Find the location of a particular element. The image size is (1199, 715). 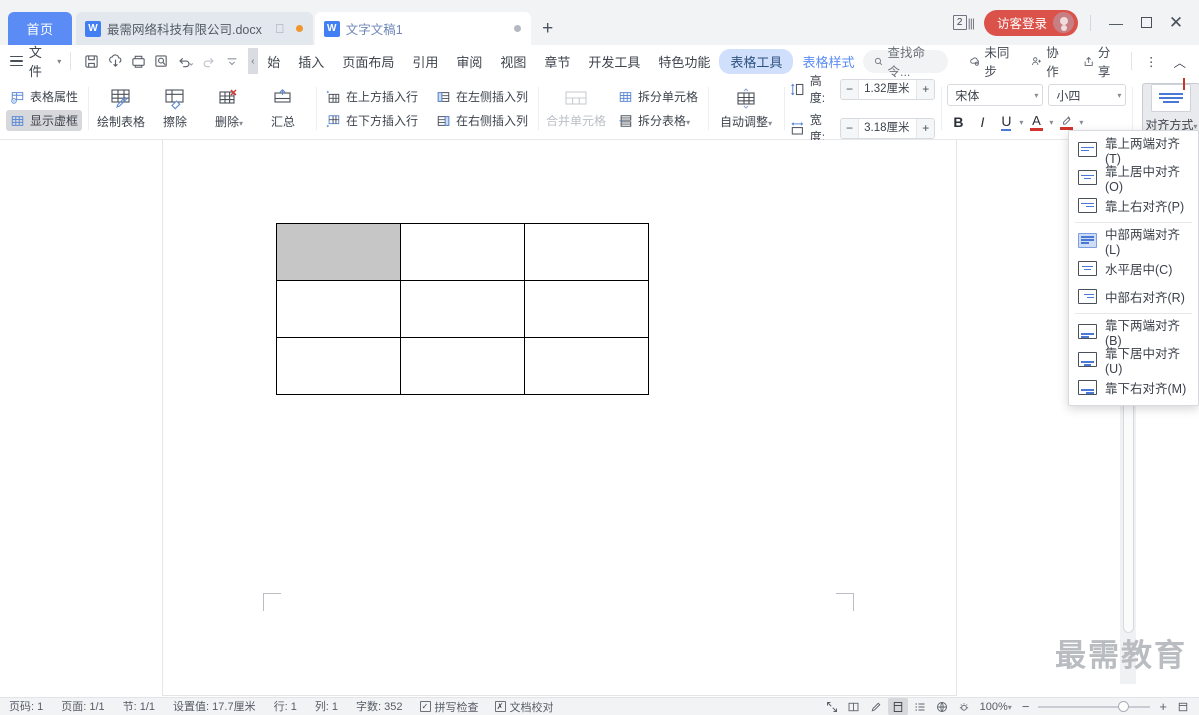

fullscreen-icon is located at coordinates (832, 706).